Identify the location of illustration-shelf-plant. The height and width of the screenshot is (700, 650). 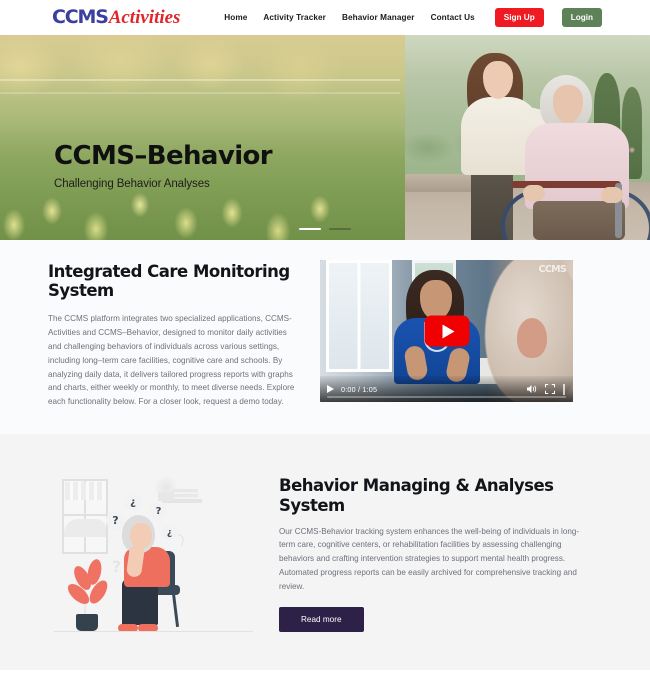
(166, 484).